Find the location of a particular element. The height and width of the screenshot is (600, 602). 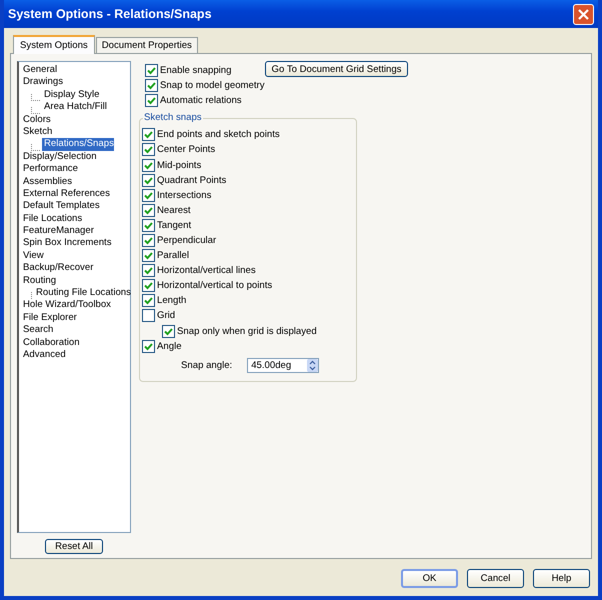

tree-item: Backup/Recover is located at coordinates (57, 268).